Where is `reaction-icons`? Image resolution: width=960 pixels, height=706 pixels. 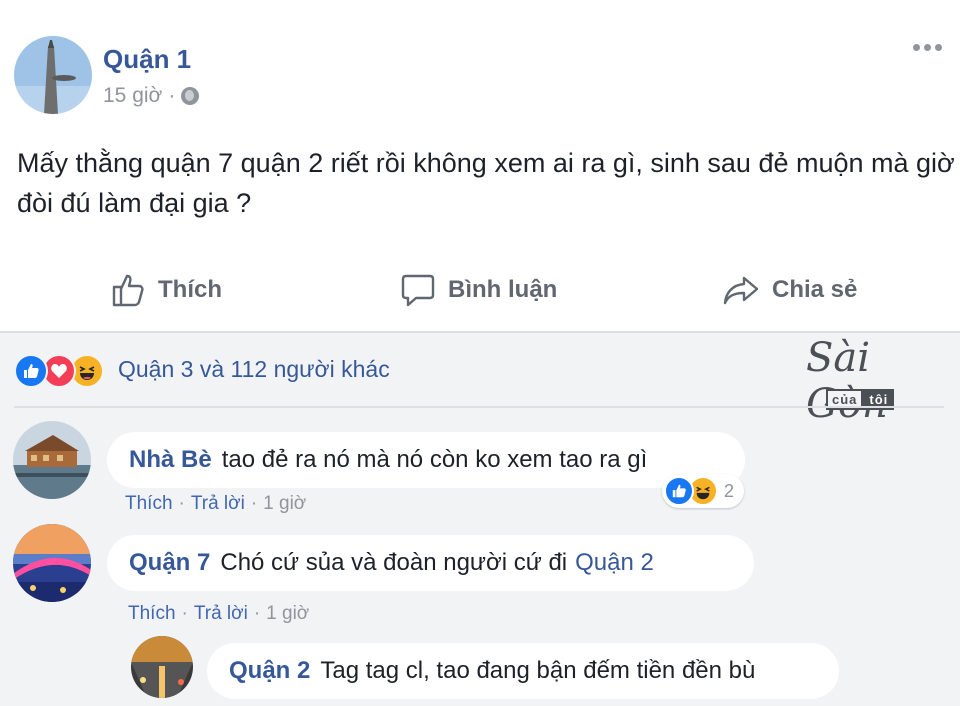 reaction-icons is located at coordinates (59, 371).